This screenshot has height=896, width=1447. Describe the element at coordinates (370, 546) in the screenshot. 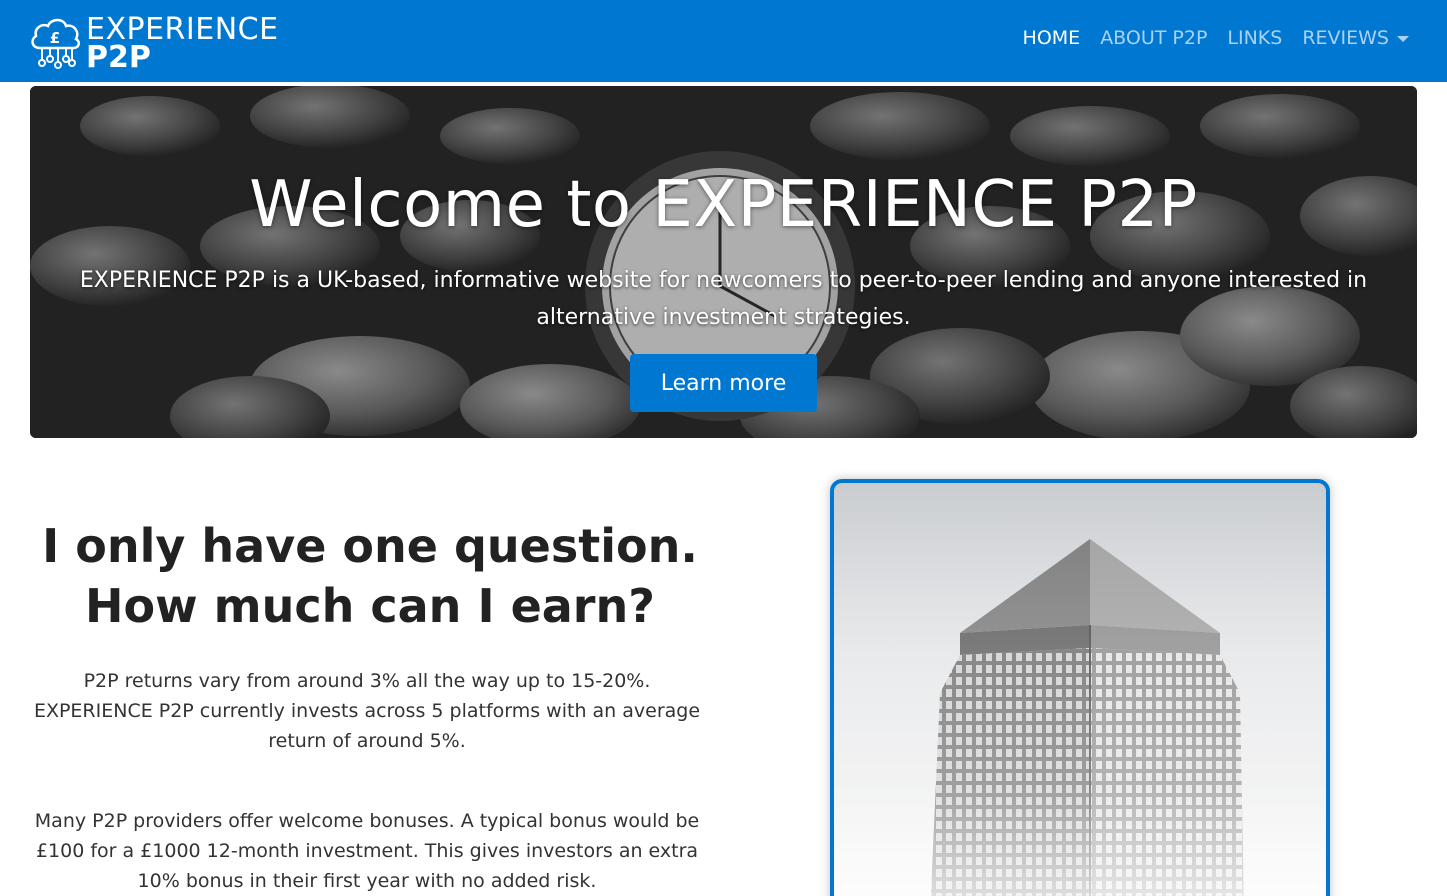

I see `heading-line1: I only have one question.` at that location.